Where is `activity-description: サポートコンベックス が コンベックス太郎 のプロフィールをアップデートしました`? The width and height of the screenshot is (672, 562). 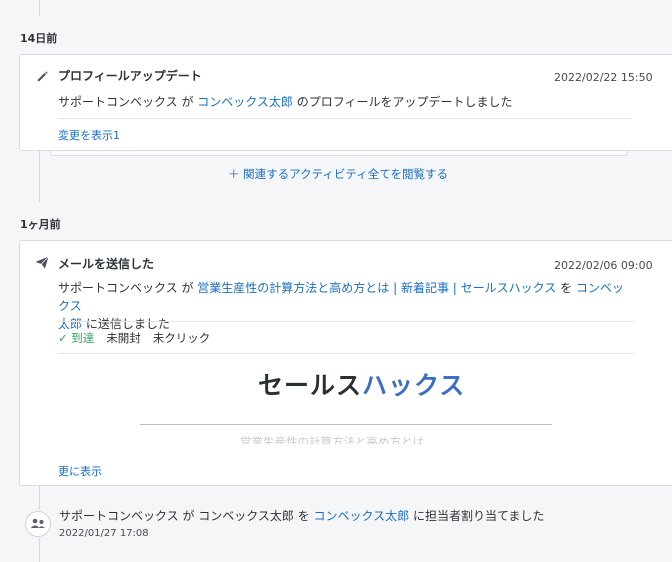 activity-description: サポートコンベックス が コンベックス太郎 のプロフィールをアップデートしました is located at coordinates (285, 102).